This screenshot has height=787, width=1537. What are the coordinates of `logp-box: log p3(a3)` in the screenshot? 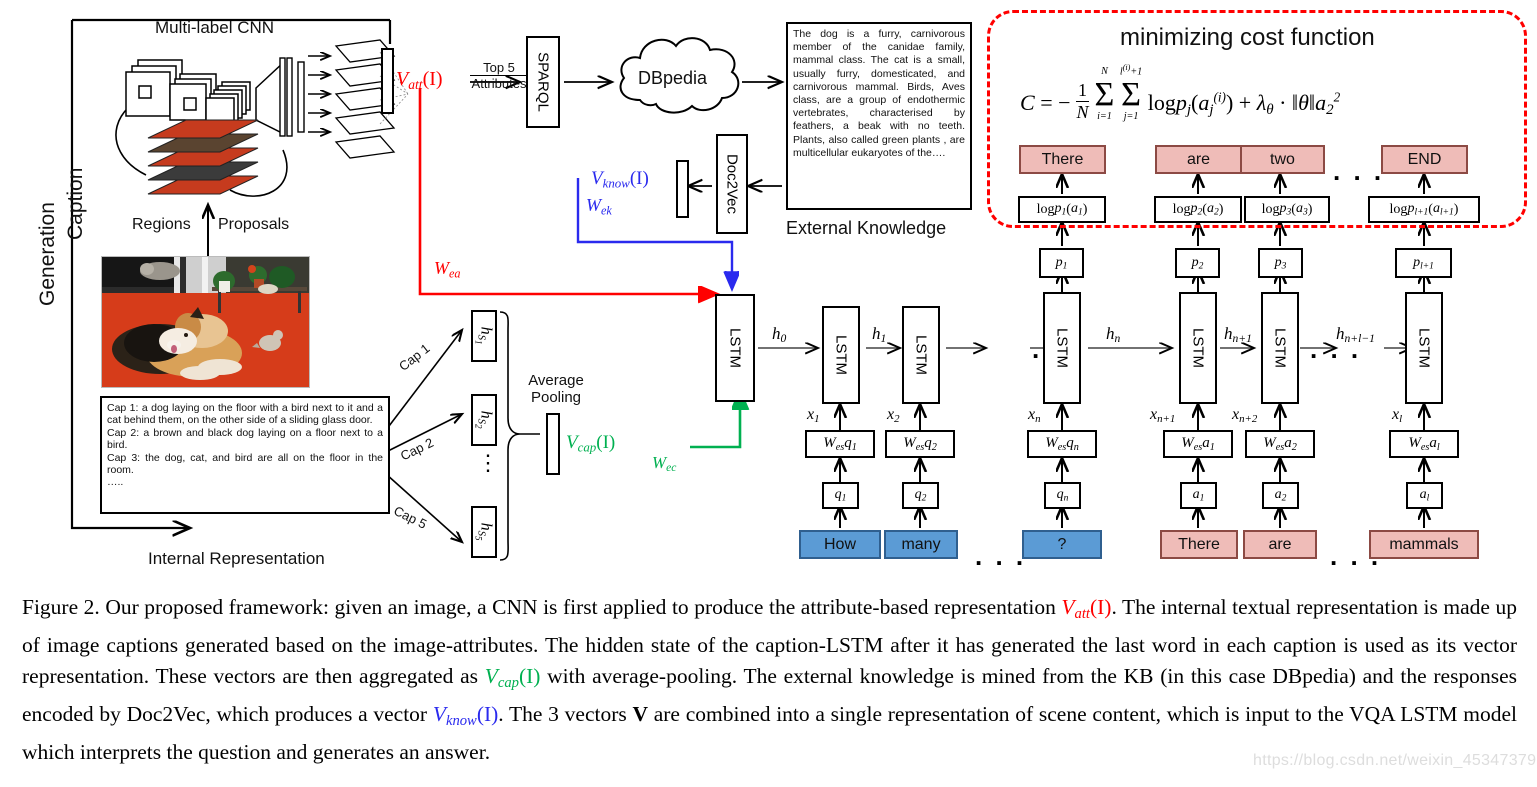 It's located at (1287, 209).